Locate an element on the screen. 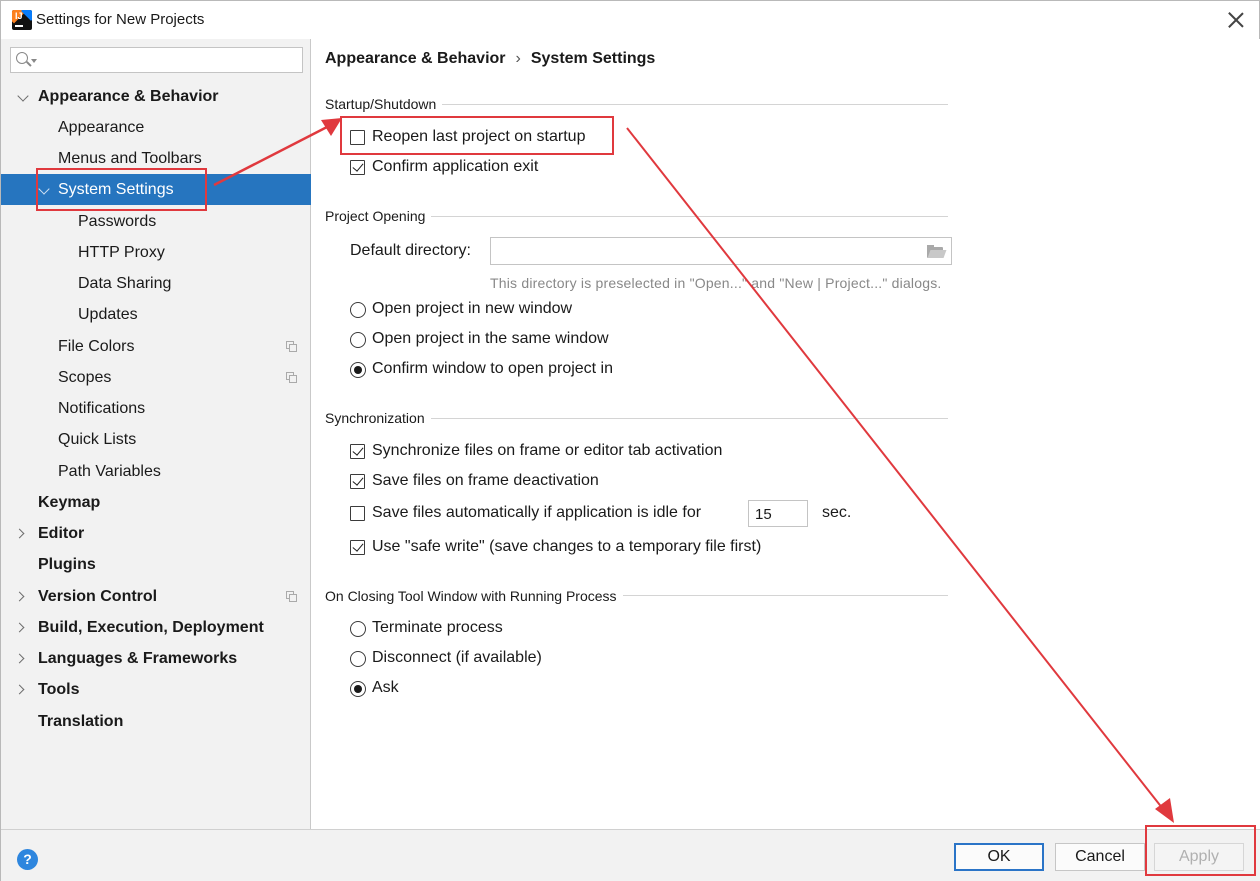 The width and height of the screenshot is (1260, 881). close-icon is located at coordinates (1236, 20).